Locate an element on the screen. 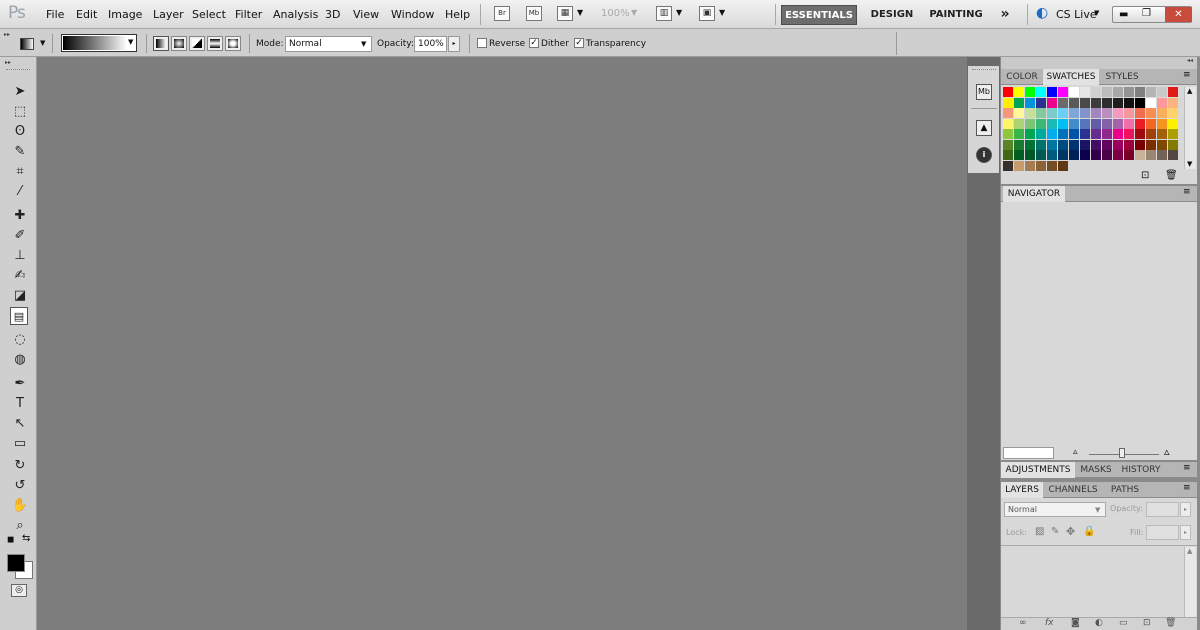 This screenshot has height=630, width=1200. menu-window: Window is located at coordinates (412, 14).